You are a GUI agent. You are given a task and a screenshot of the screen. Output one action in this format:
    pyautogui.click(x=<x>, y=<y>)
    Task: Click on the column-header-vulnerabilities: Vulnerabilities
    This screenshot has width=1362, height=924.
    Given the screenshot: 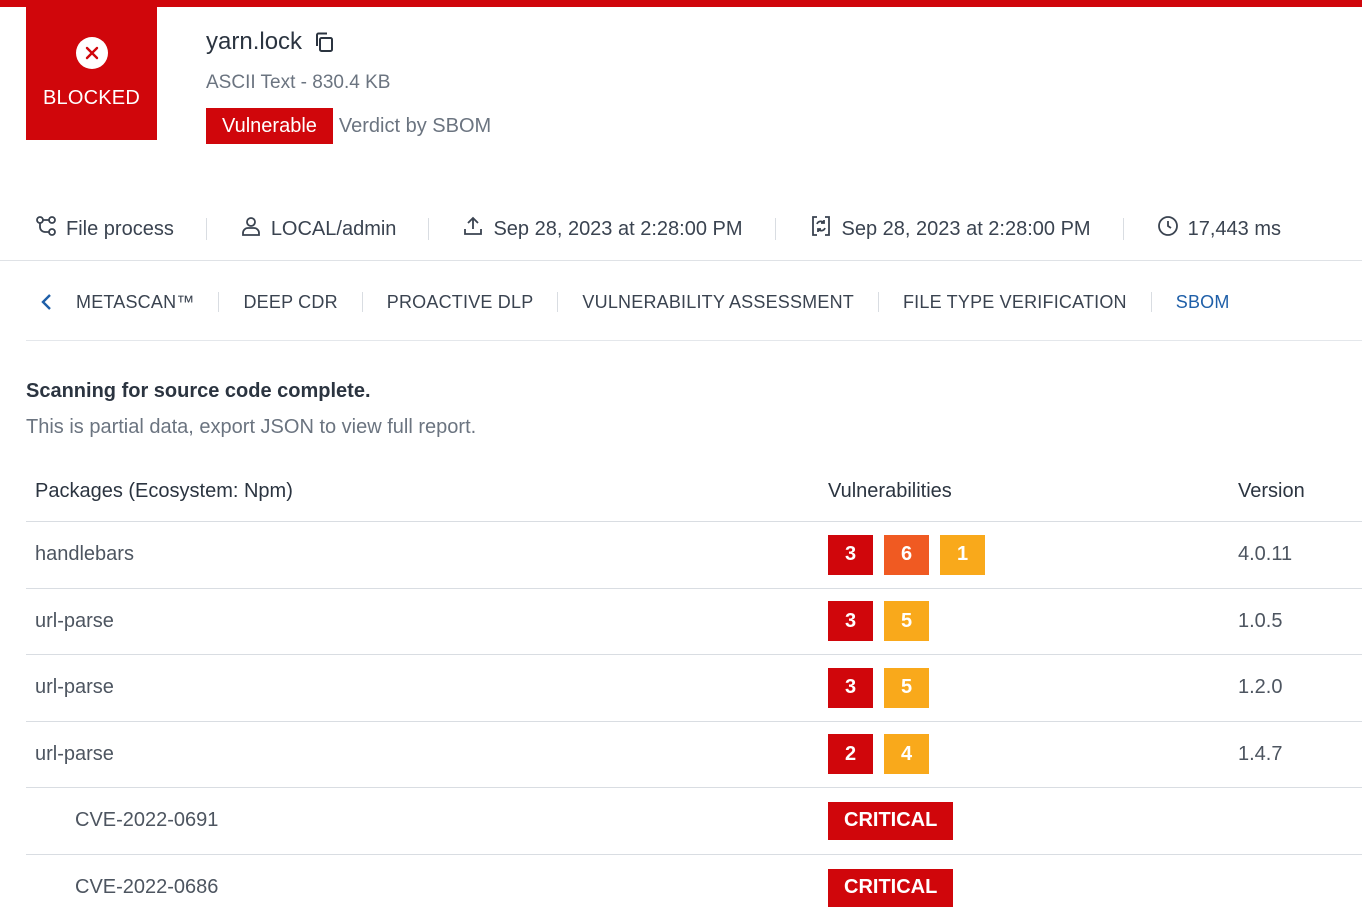 What is the action you would take?
    pyautogui.click(x=890, y=491)
    